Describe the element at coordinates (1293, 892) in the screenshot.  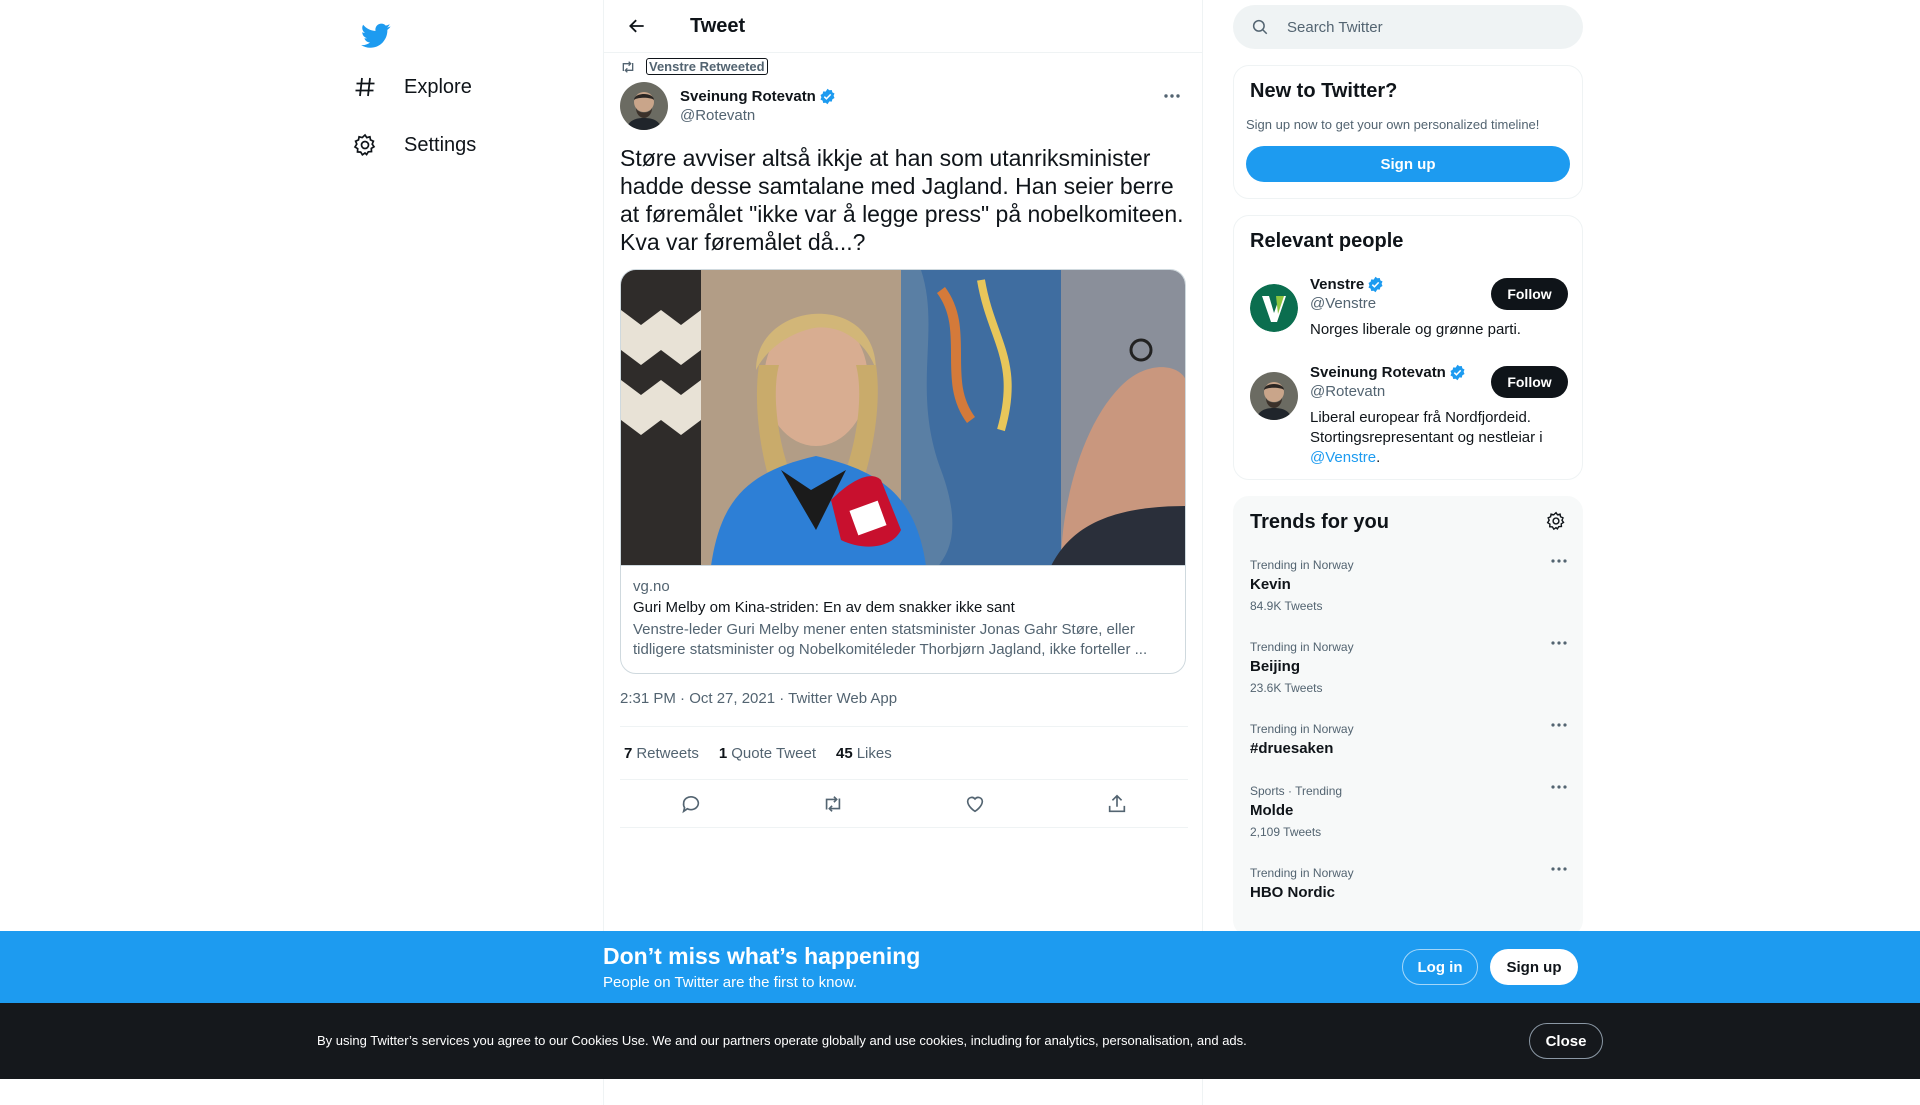
I see `trend-name: HBO Nordic` at that location.